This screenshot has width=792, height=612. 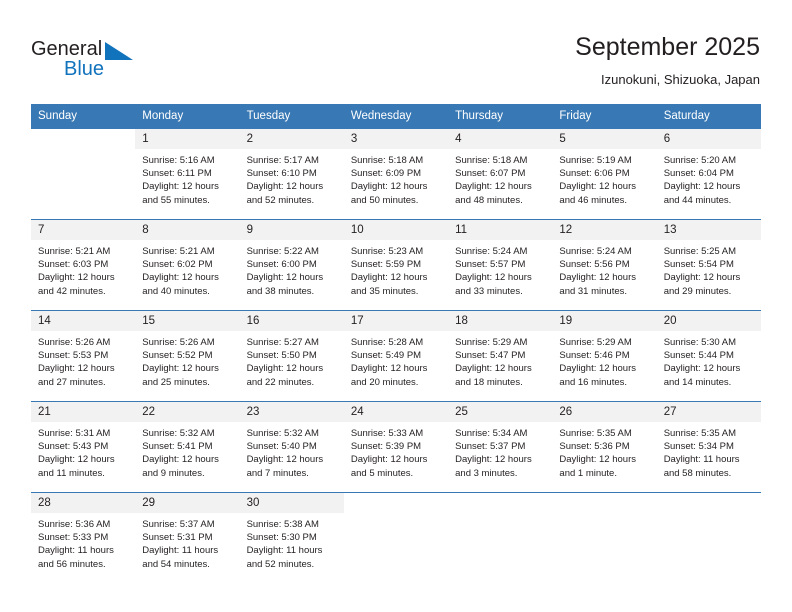 What do you see at coordinates (594, 356) in the screenshot?
I see `sunset-text: Sunset: 5:46 PM` at bounding box center [594, 356].